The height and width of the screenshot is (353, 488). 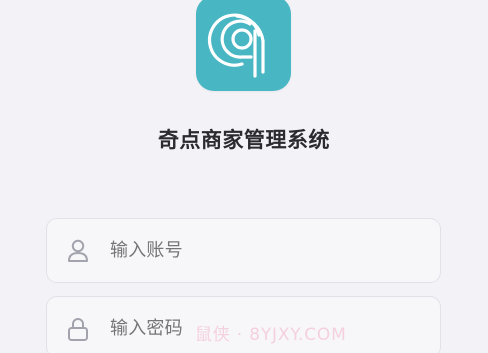 I want to click on account-input, so click(x=260, y=250).